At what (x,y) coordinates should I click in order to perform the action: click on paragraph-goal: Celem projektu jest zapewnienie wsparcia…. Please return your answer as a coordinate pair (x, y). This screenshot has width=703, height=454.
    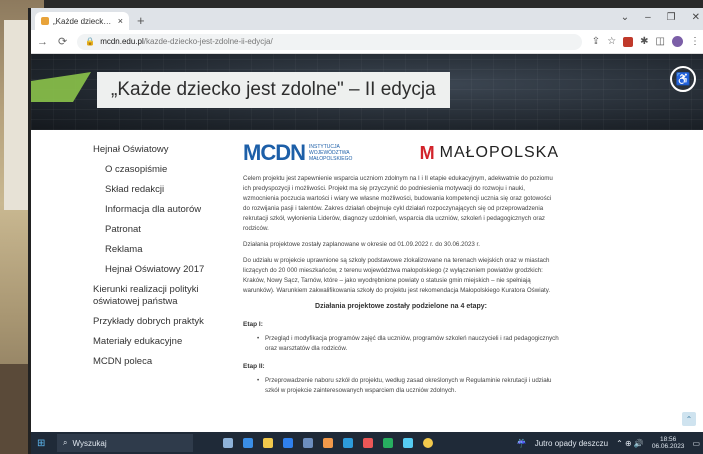
    Looking at the image, I should click on (398, 203).